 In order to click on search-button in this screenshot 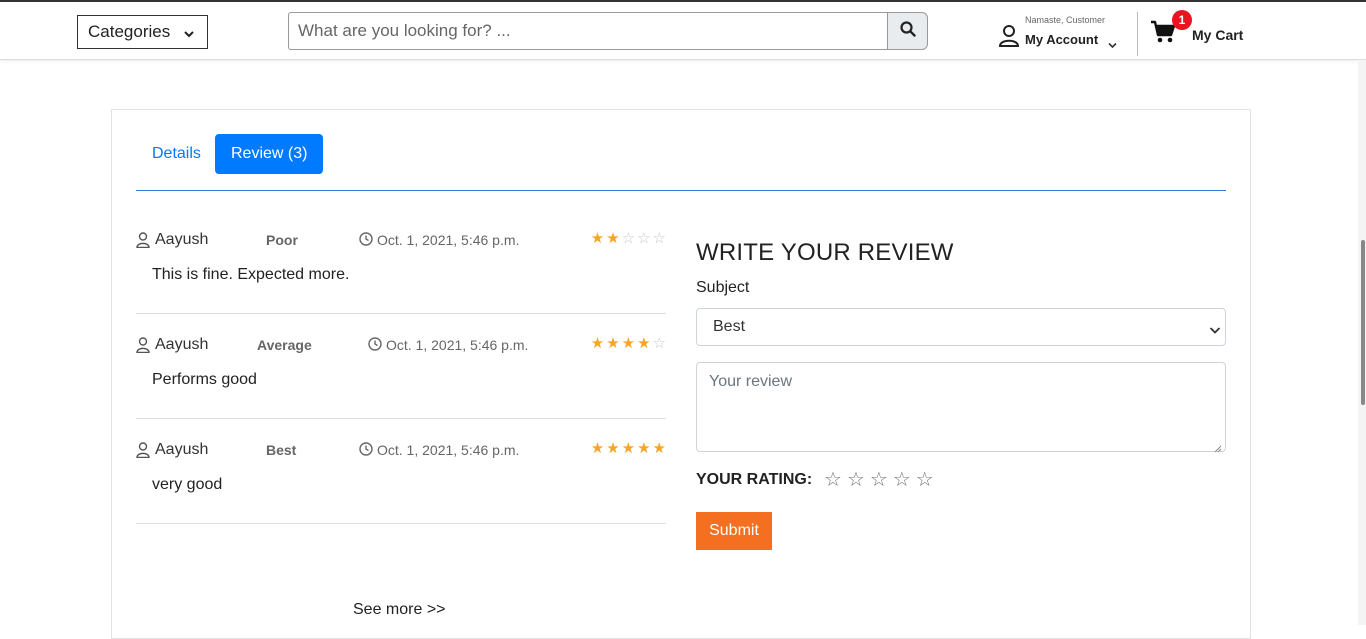, I will do `click(907, 31)`.